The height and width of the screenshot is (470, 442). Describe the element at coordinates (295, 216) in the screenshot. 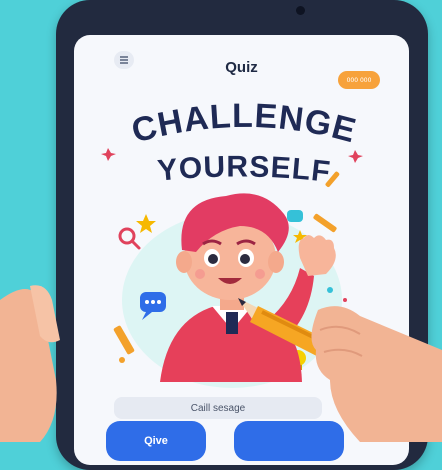

I see `chat-bubble-icon` at that location.